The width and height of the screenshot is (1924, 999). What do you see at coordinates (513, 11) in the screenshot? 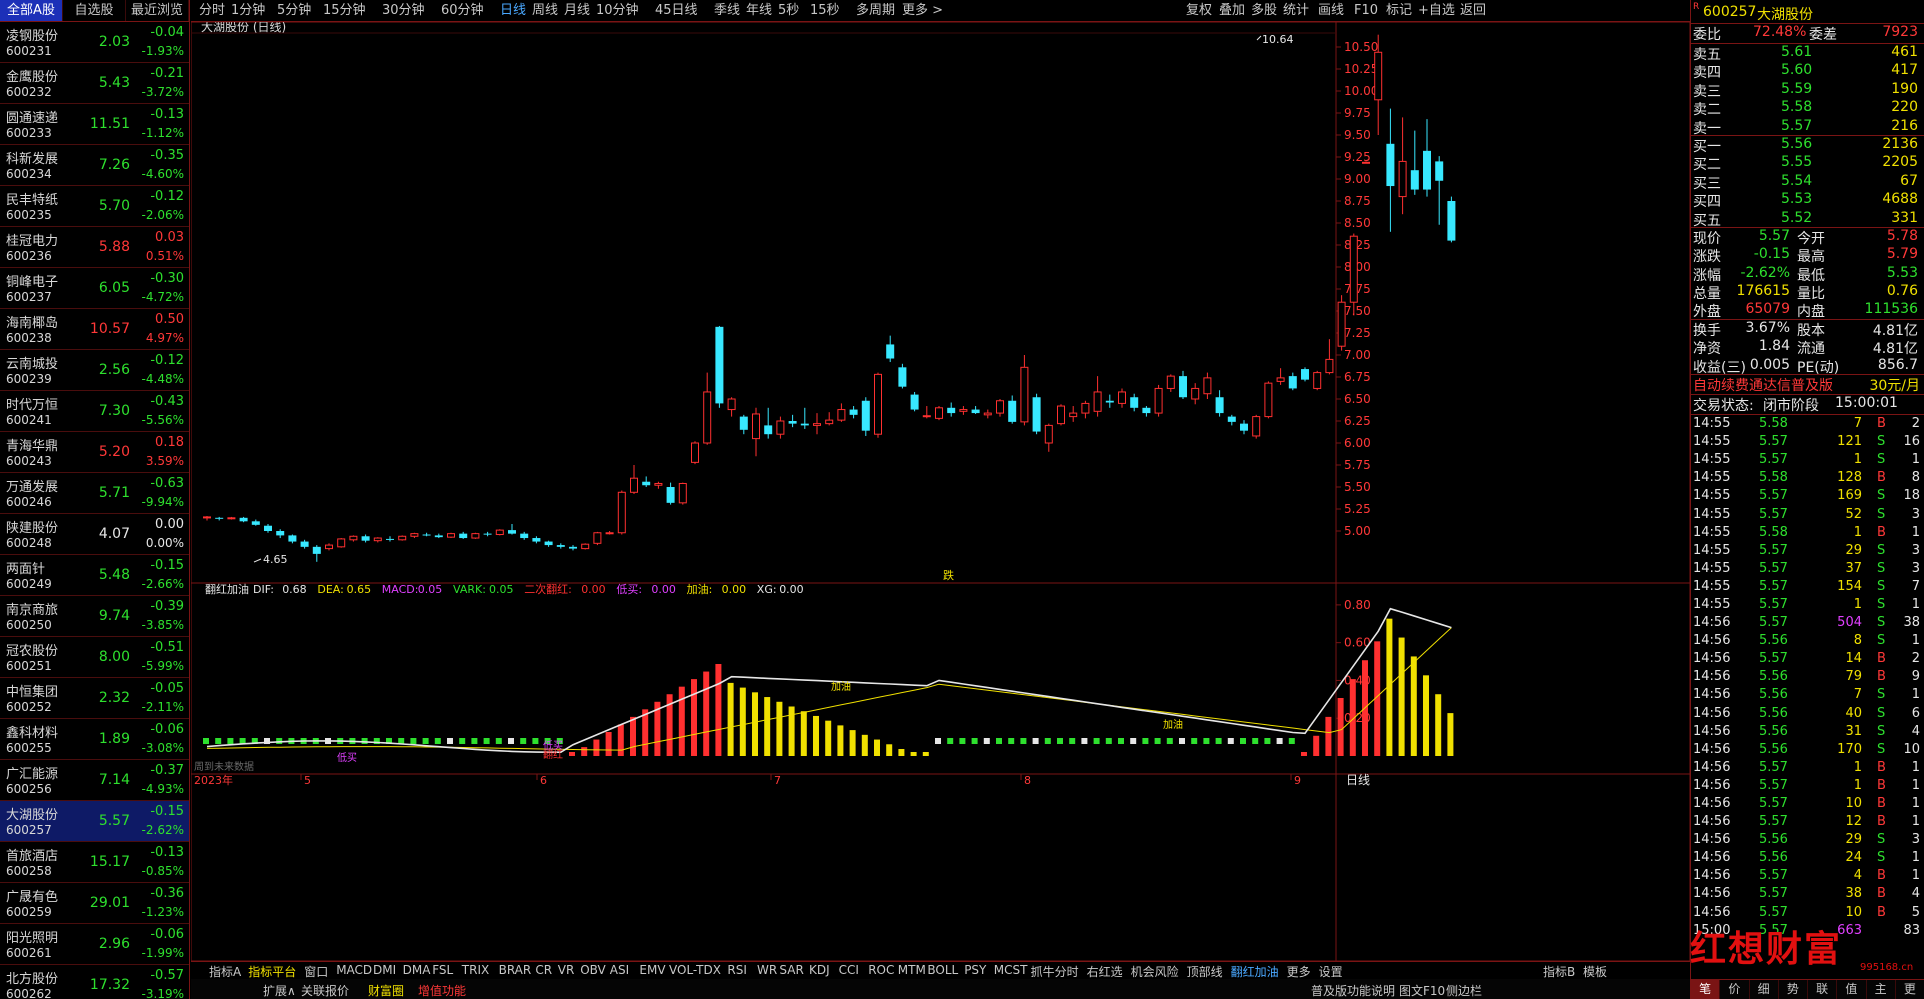
I see `period-6: 日线` at bounding box center [513, 11].